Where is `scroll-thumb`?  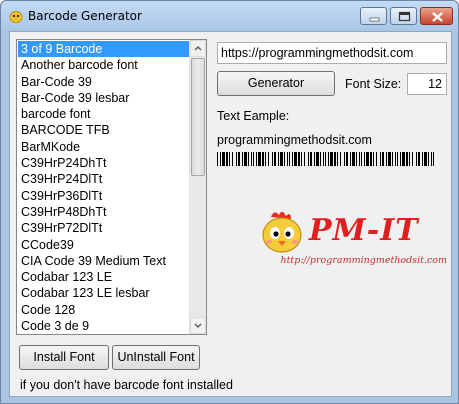
scroll-thumb is located at coordinates (198, 117).